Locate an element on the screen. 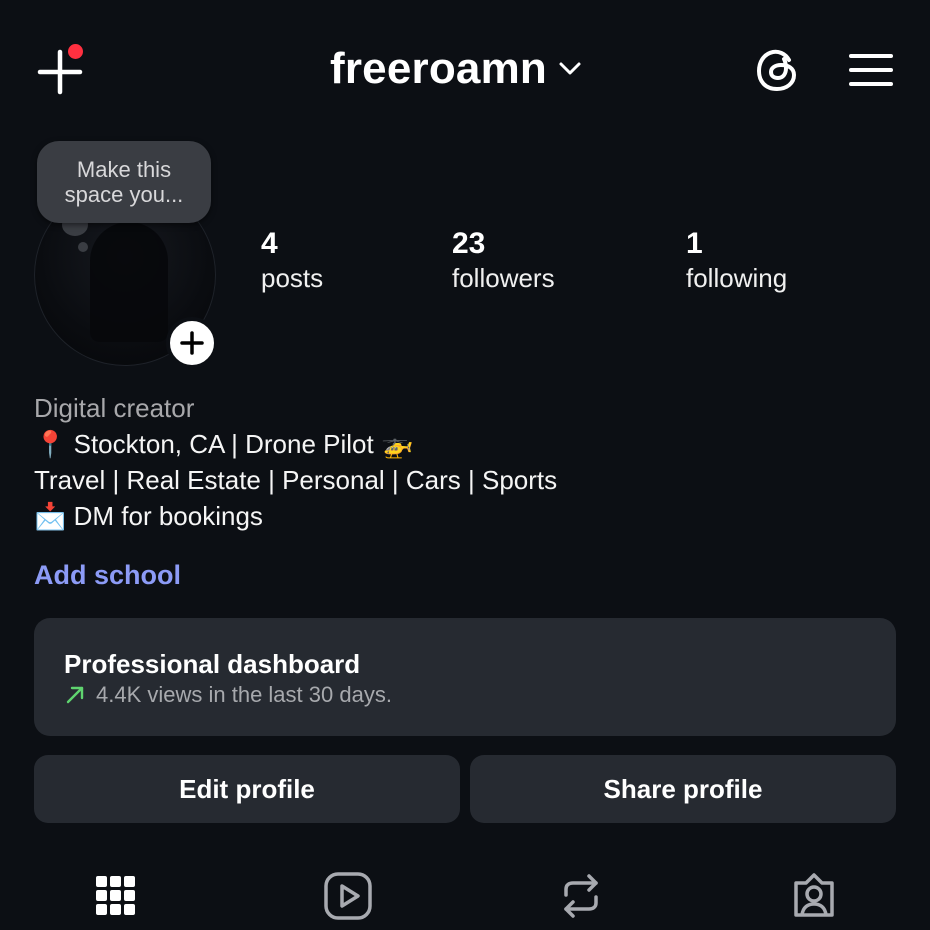 The width and height of the screenshot is (930, 930). bio-category: Digital creator is located at coordinates (114, 408).